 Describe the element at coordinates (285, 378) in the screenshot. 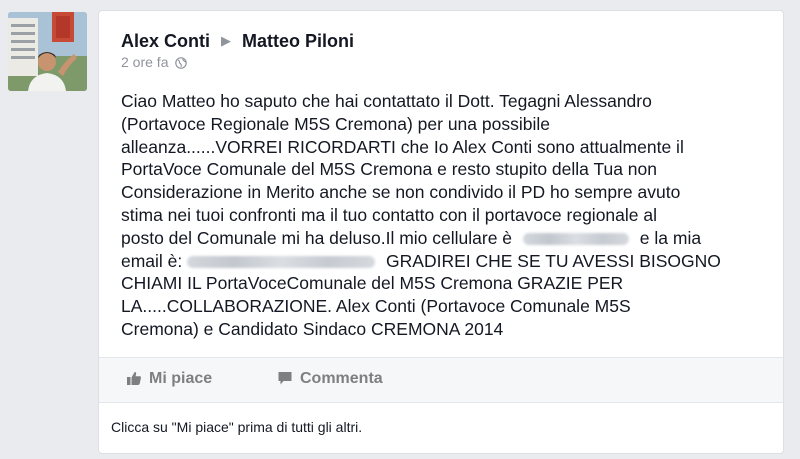

I see `comment-icon` at that location.